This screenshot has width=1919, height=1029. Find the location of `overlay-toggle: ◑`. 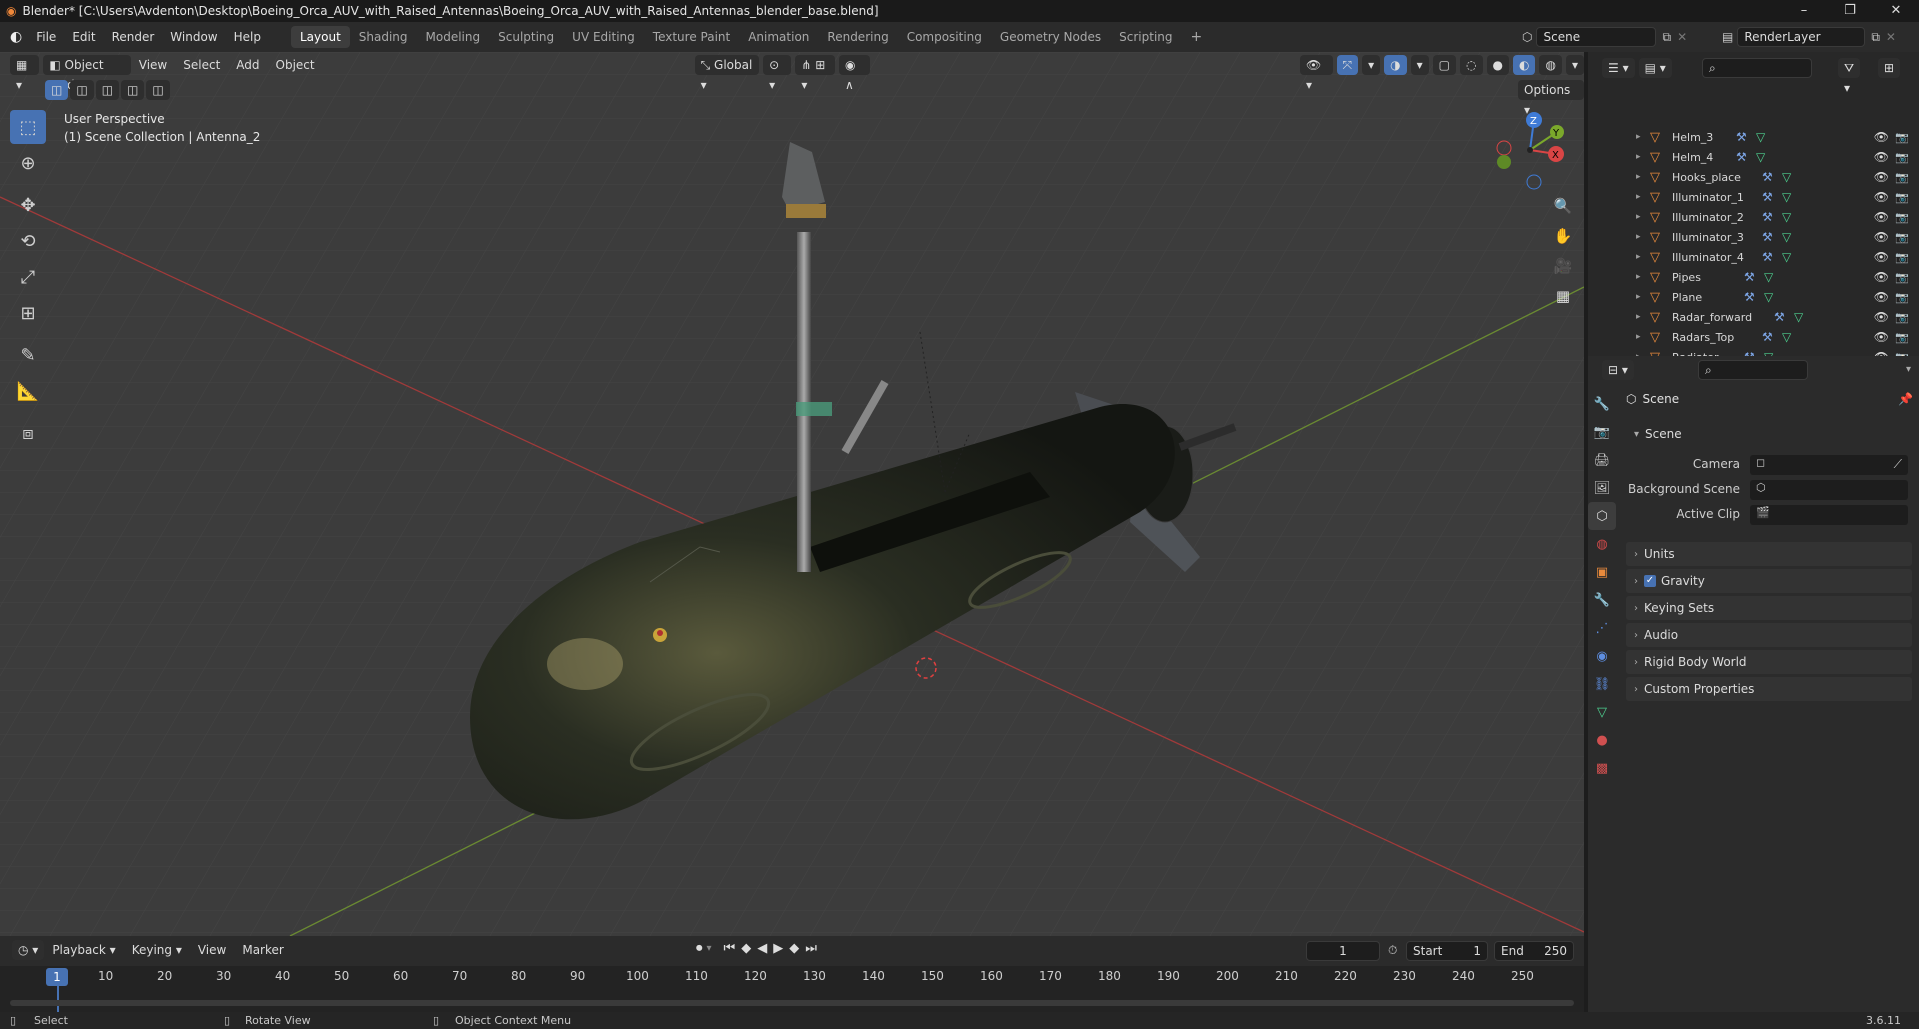

overlay-toggle: ◑ is located at coordinates (1395, 65).